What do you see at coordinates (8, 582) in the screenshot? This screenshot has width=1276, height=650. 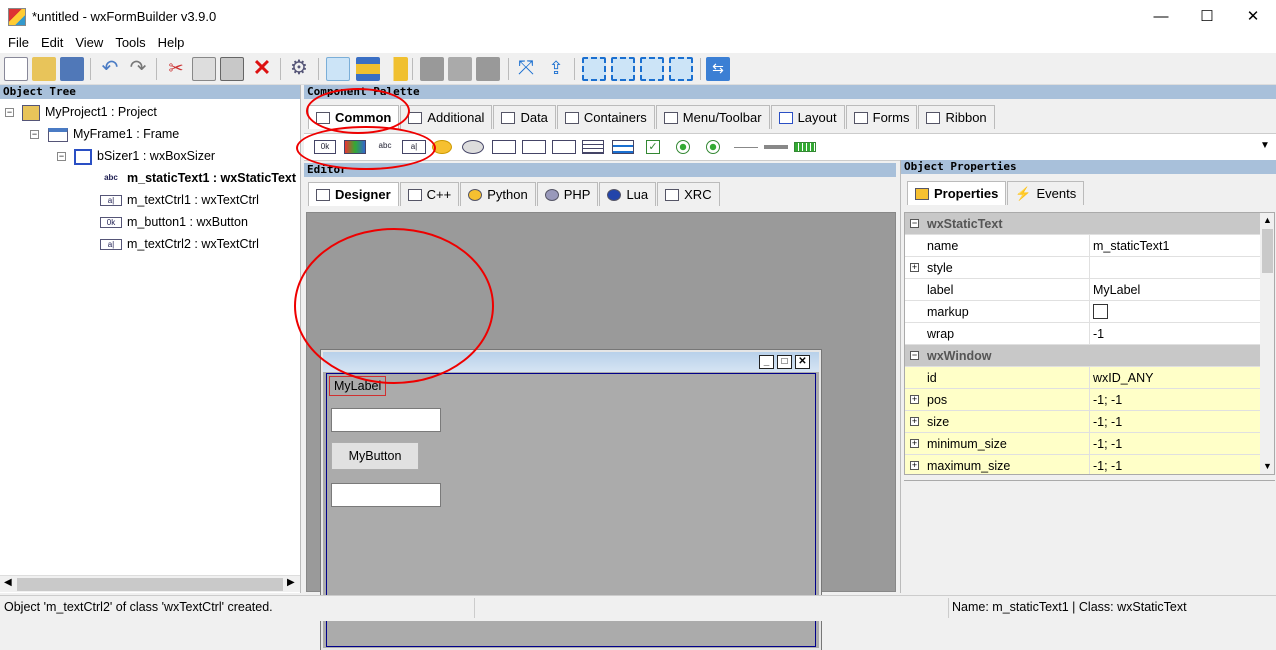 I see `scroll-left-icon: ◀` at bounding box center [8, 582].